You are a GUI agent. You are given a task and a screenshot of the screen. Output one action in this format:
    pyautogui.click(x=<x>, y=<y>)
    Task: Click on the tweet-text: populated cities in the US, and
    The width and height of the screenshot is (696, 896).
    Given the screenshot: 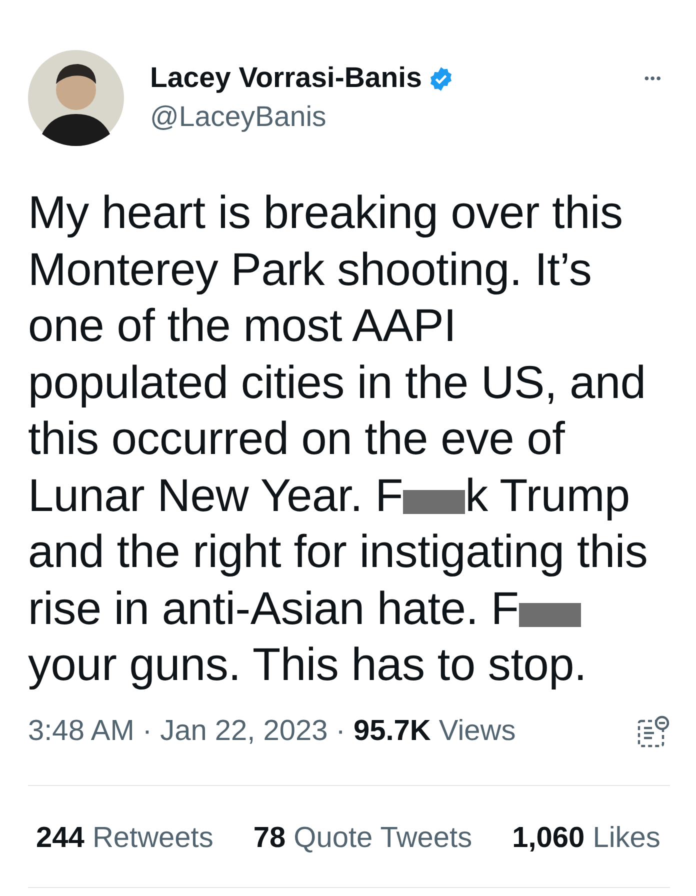 What is the action you would take?
    pyautogui.click(x=337, y=382)
    